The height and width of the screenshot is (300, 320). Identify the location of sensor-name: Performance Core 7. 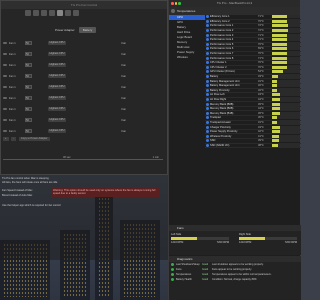
(222, 54).